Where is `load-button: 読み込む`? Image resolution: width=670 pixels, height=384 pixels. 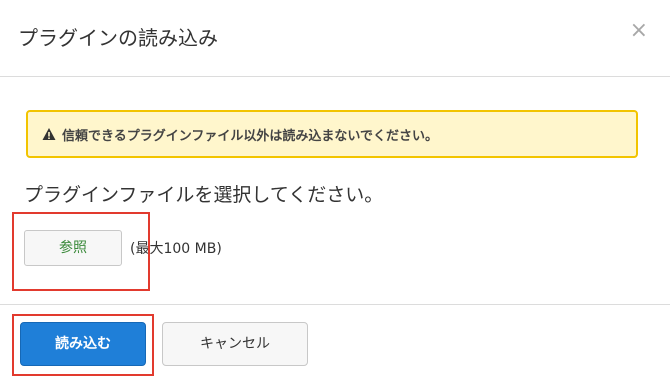 load-button: 読み込む is located at coordinates (83, 344).